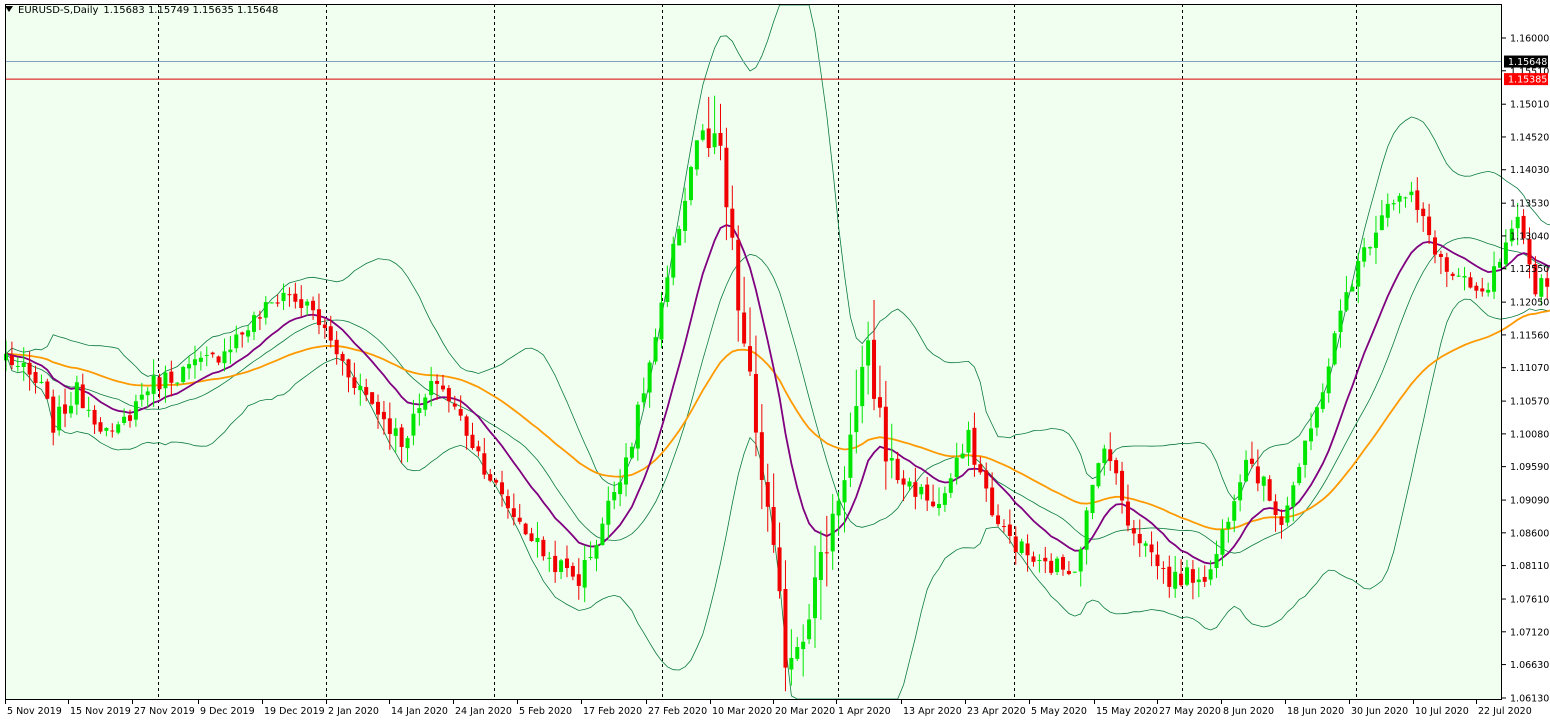 This screenshot has width=1550, height=724. What do you see at coordinates (677, 711) in the screenshot?
I see `x-tick-label: 27 Feb 2020` at bounding box center [677, 711].